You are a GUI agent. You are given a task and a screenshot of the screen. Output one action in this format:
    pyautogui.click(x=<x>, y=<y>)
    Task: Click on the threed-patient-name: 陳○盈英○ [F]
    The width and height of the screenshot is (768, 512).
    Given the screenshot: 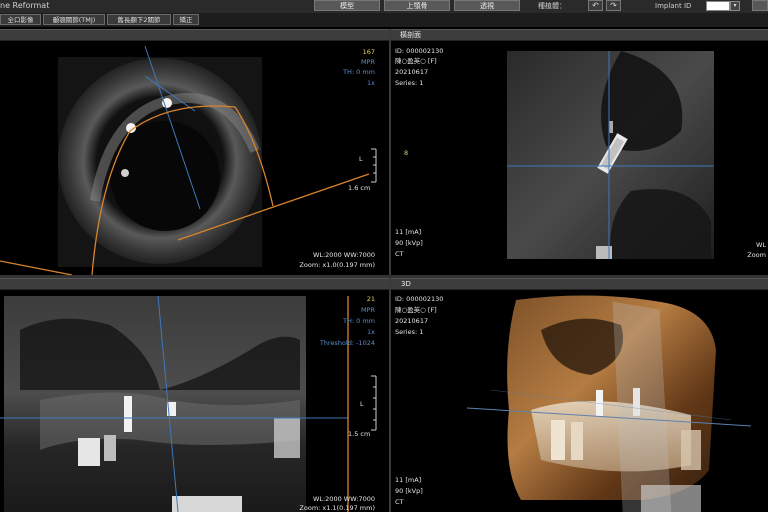 What is the action you would take?
    pyautogui.click(x=416, y=310)
    